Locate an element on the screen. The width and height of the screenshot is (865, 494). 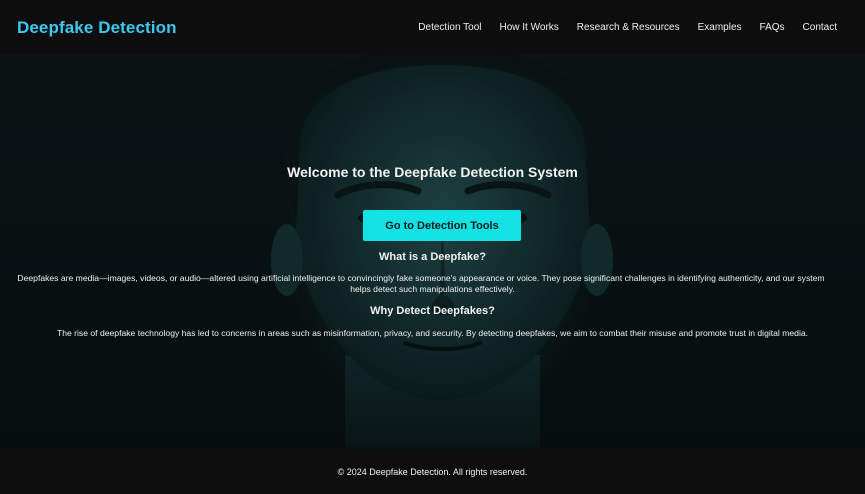
nav-link-faqs: FAQs is located at coordinates (772, 27).